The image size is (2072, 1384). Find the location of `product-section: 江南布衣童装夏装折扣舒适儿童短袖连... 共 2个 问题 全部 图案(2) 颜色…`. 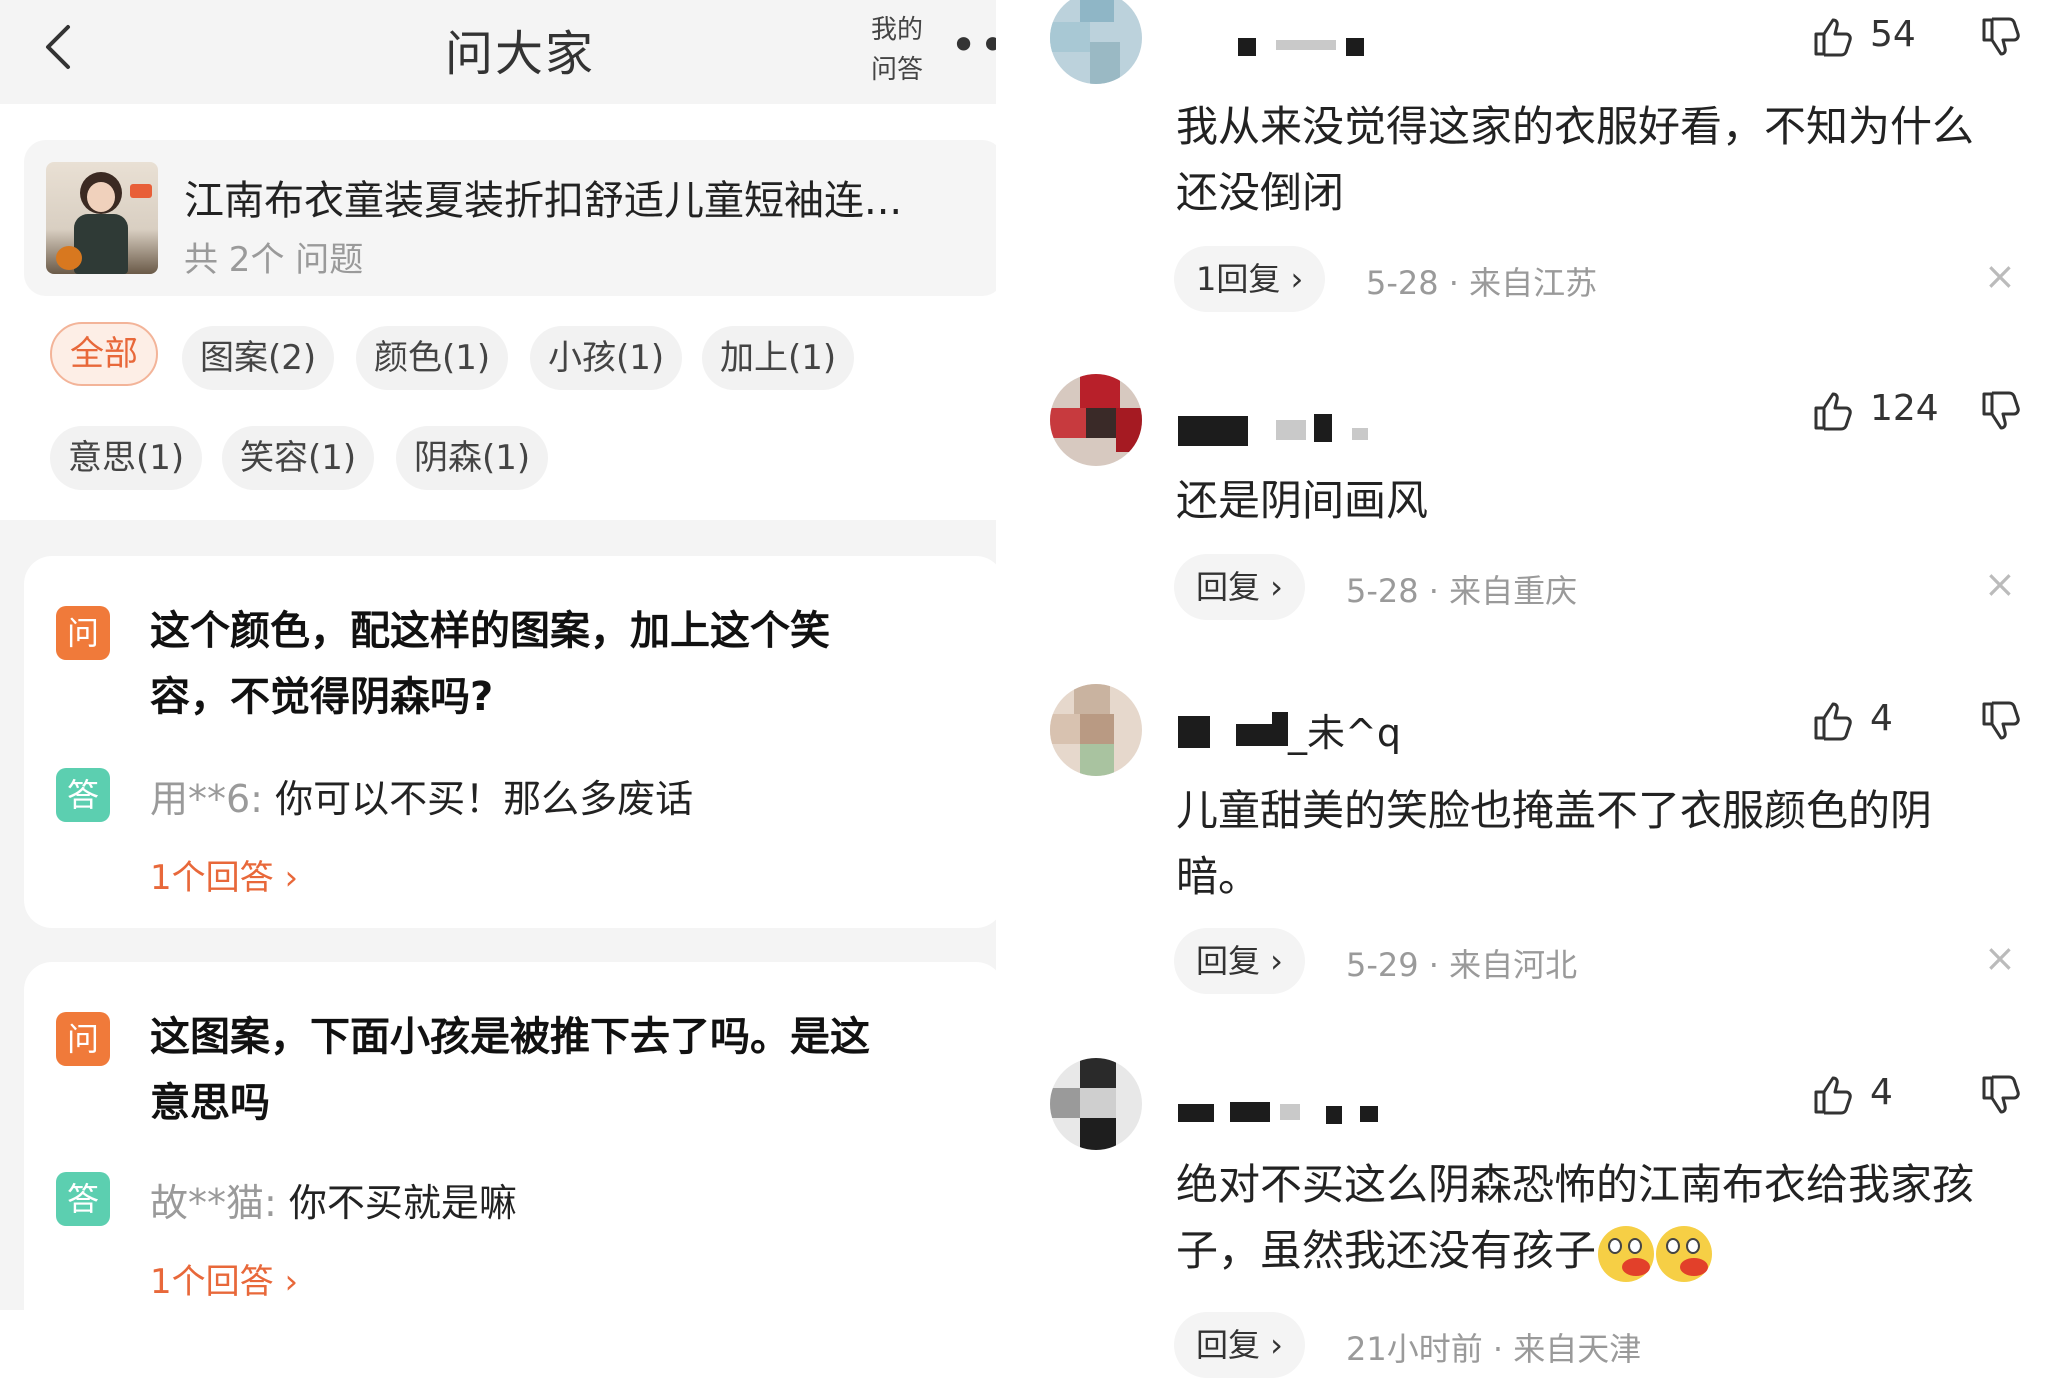

product-section: 江南布衣童装夏装折扣舒适儿童短袖连... 共 2个 问题 全部 图案(2) 颜色… is located at coordinates (498, 312).